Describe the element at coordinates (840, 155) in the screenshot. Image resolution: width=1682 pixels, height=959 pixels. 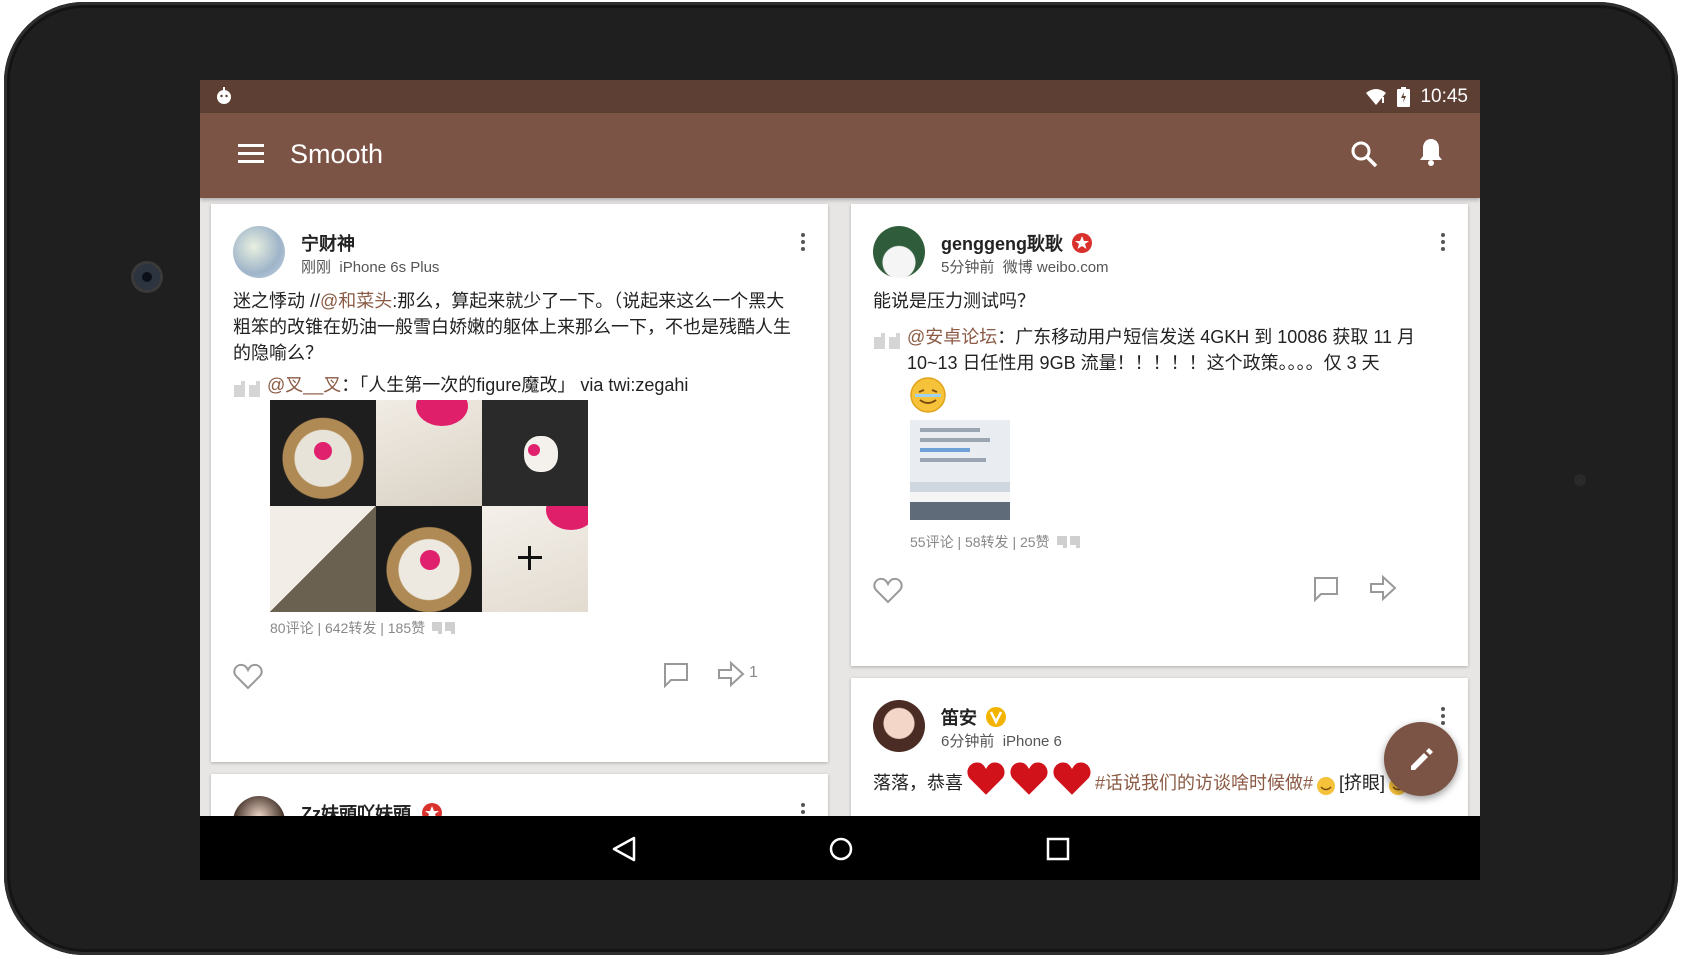
I see `app-toolbar: Smooth` at that location.